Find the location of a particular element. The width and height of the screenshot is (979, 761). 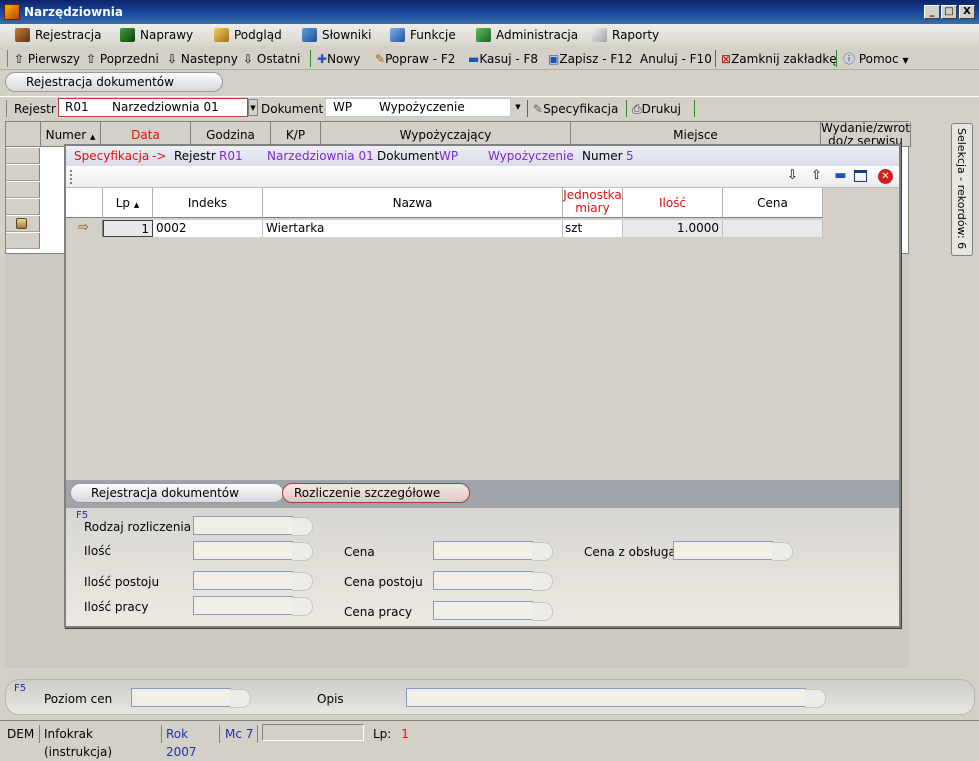

cena-pracy-field is located at coordinates (493, 611).